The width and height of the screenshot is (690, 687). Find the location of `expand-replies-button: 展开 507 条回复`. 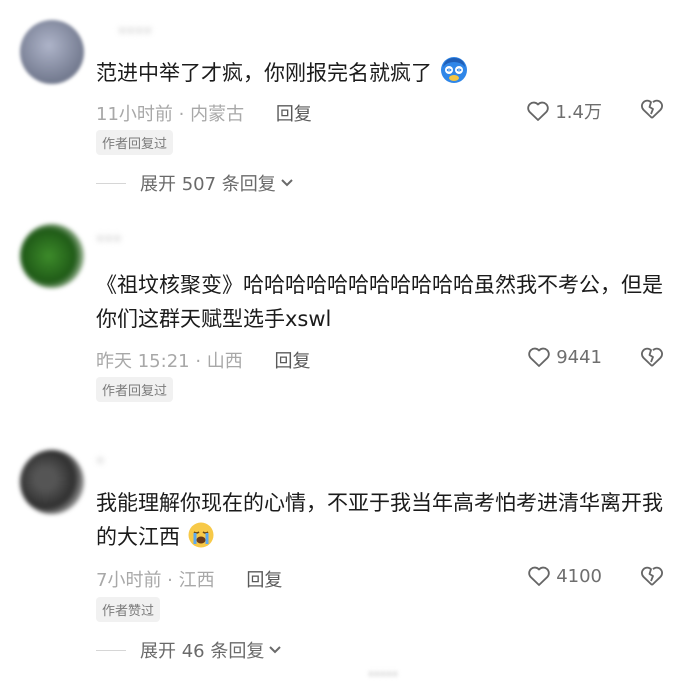

expand-replies-button: 展开 507 条回复 is located at coordinates (195, 183).